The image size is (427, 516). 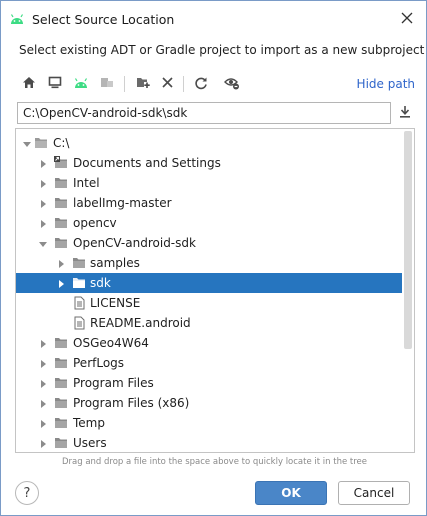 I want to click on tree-scrollbar, so click(x=408, y=240).